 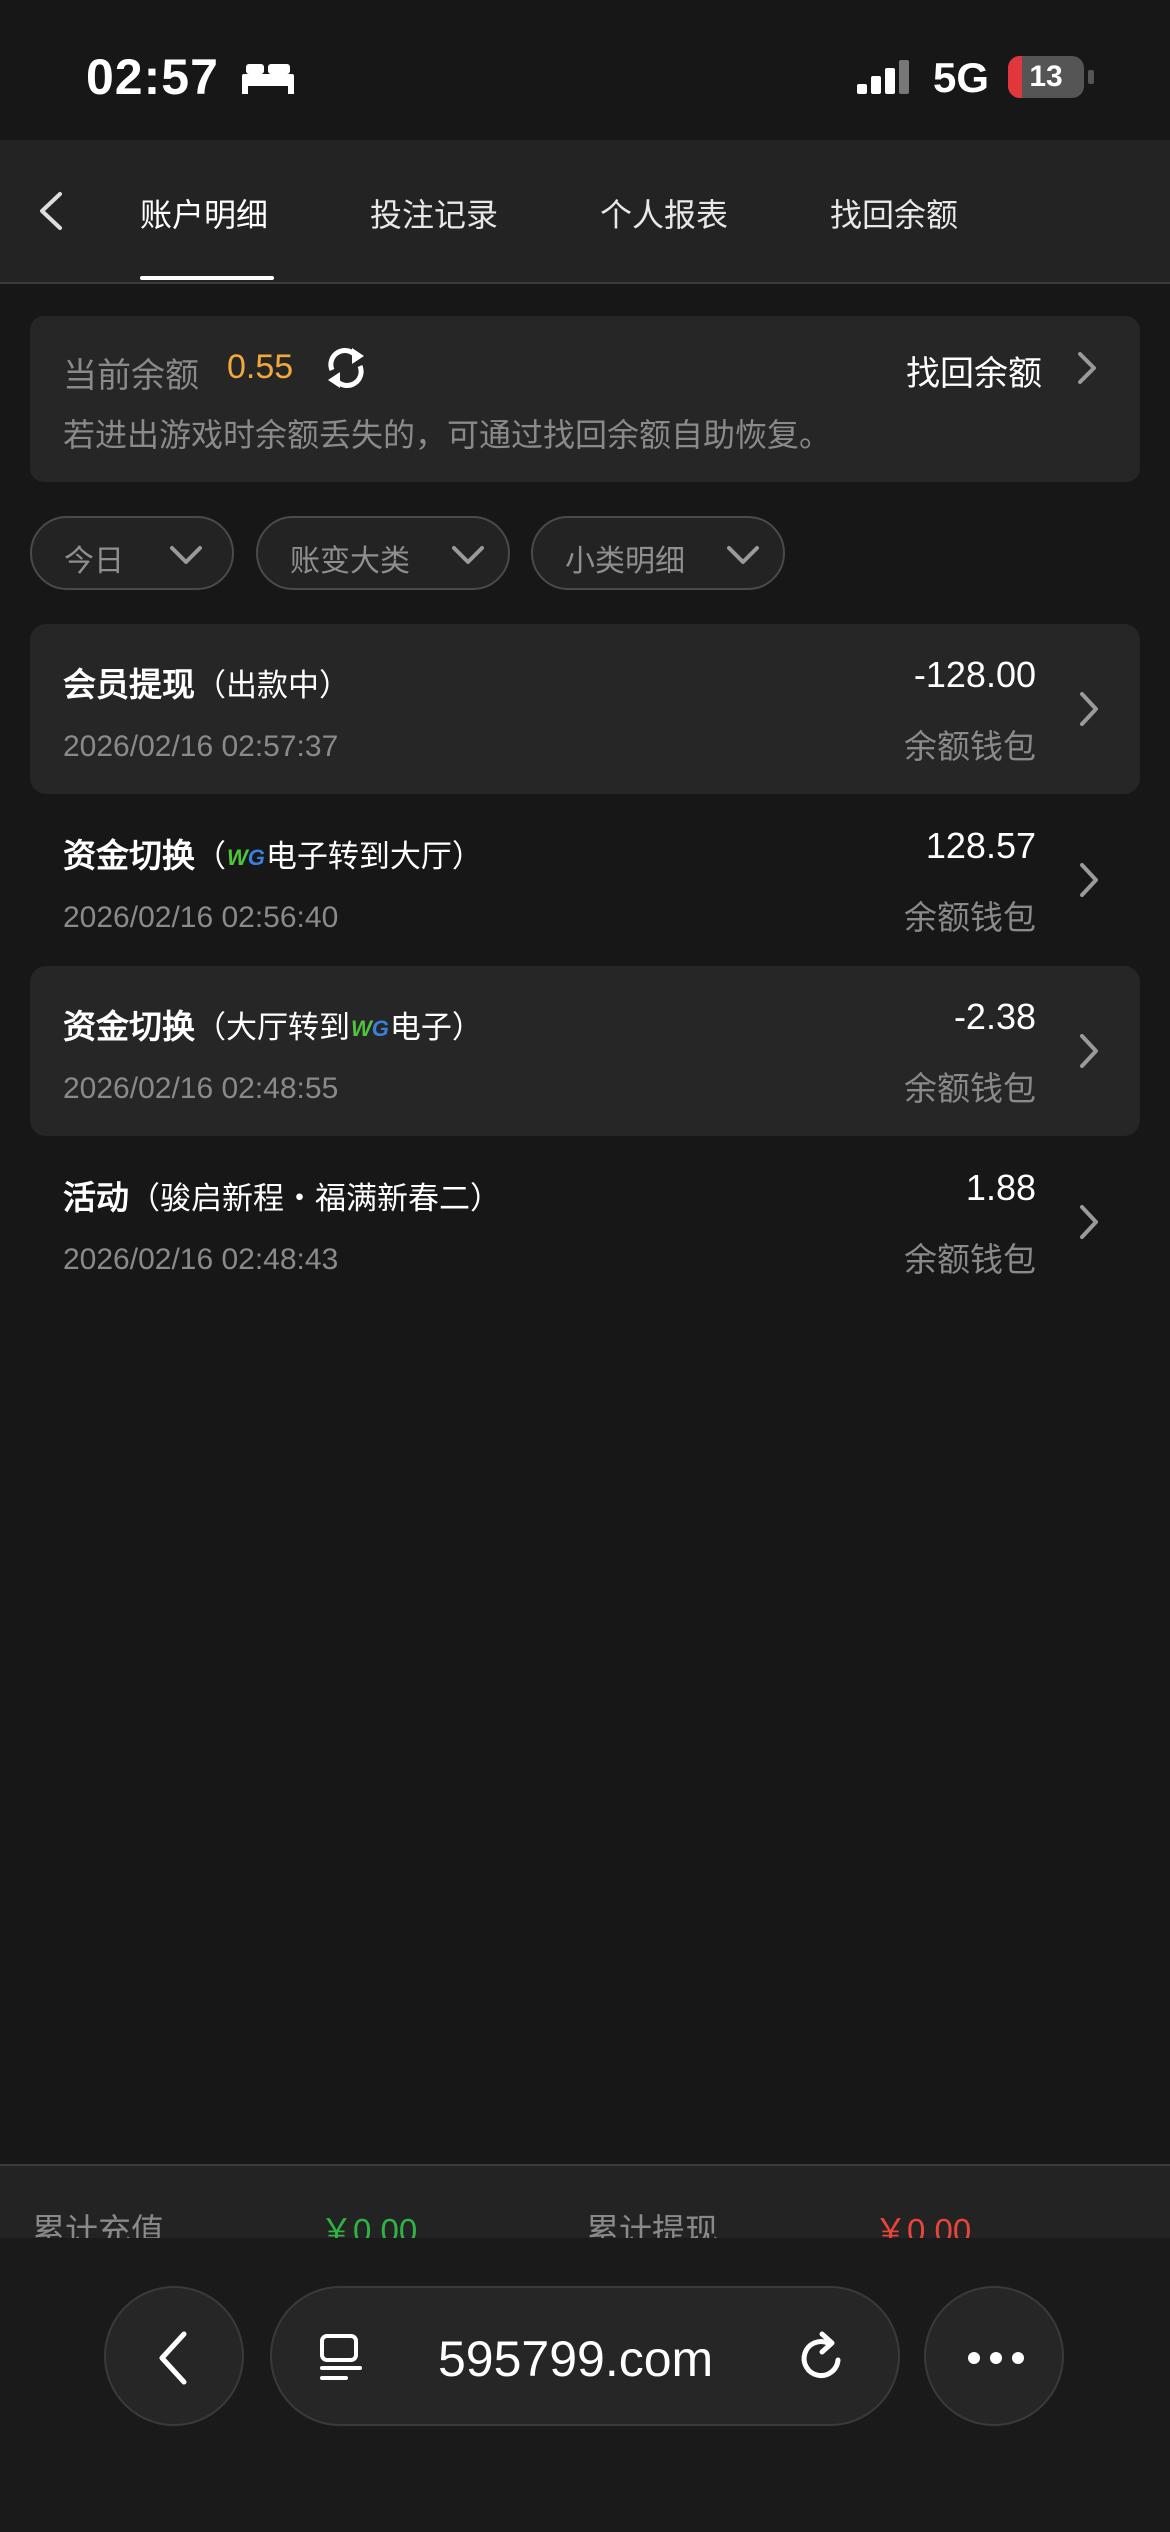 What do you see at coordinates (974, 674) in the screenshot?
I see `transaction-amount: -128.00` at bounding box center [974, 674].